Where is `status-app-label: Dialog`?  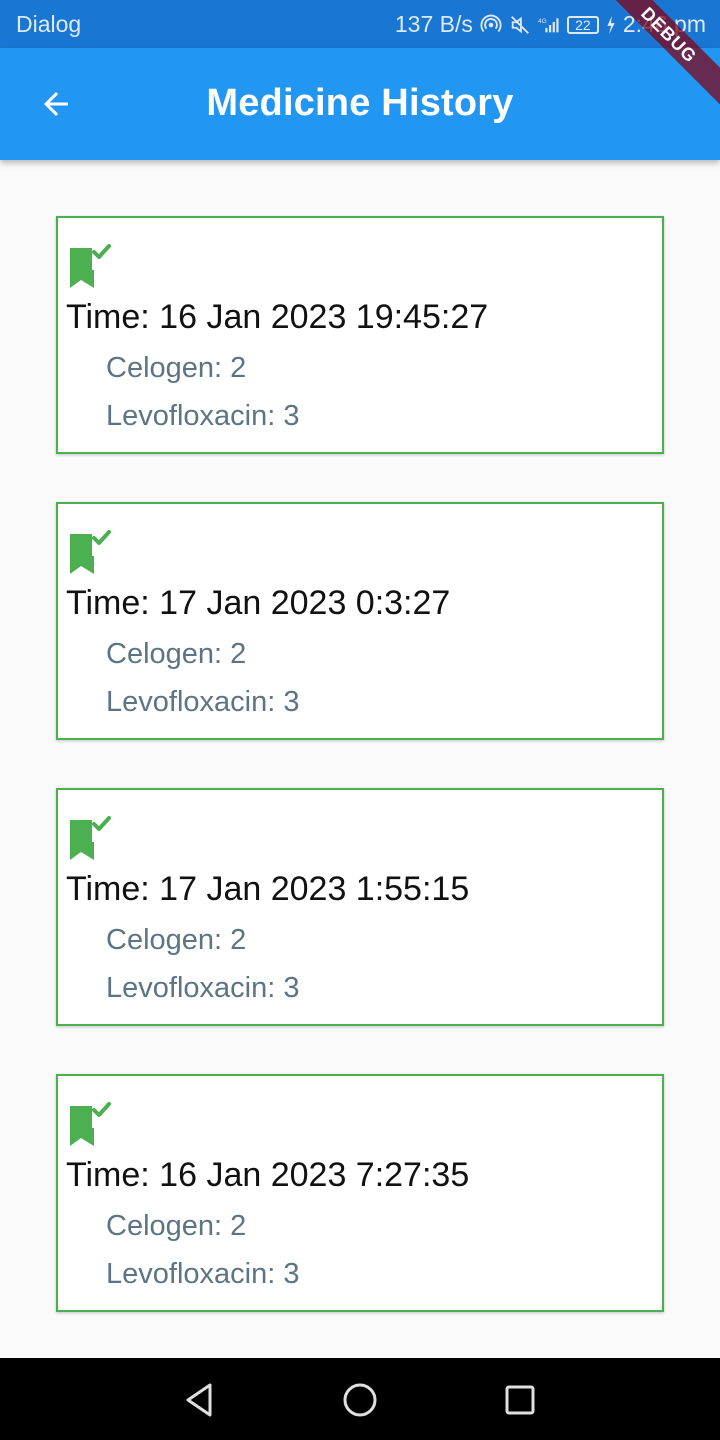
status-app-label: Dialog is located at coordinates (49, 24).